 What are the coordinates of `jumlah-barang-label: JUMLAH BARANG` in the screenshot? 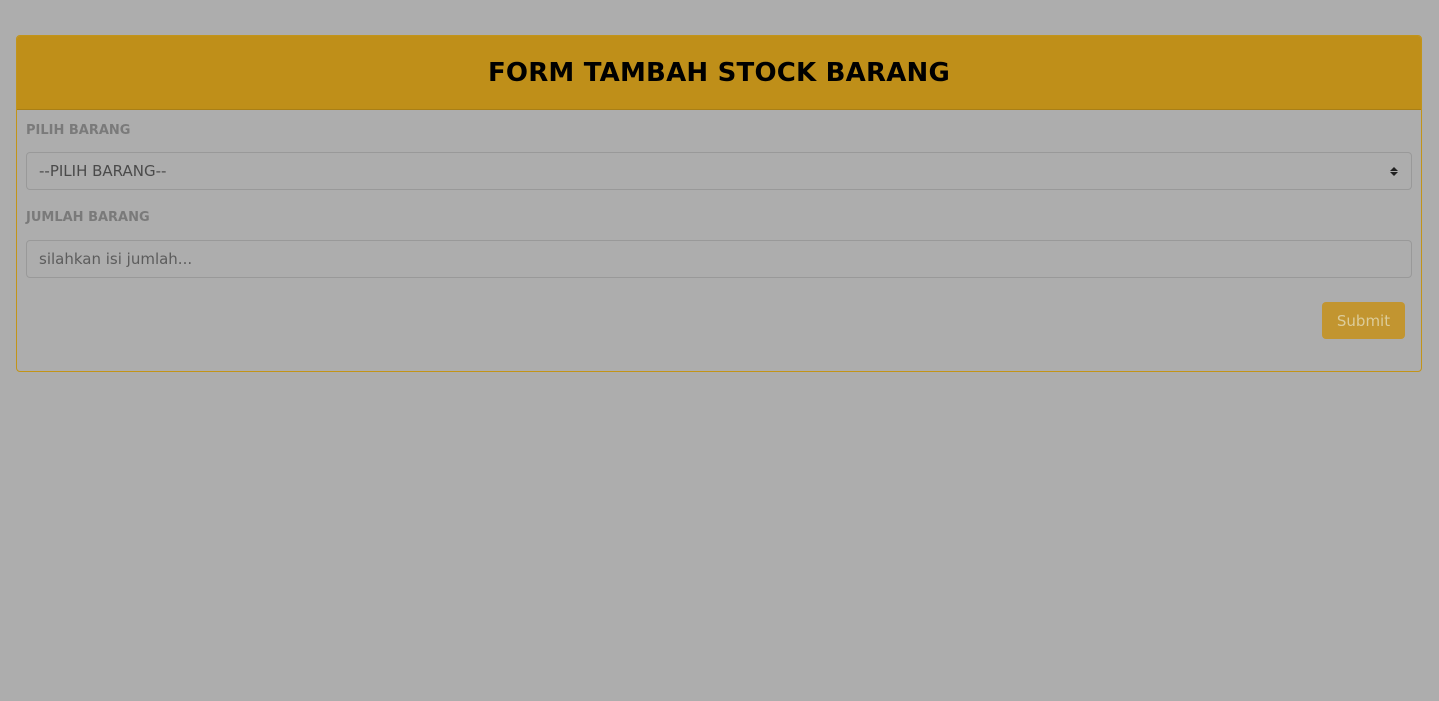 It's located at (88, 217).